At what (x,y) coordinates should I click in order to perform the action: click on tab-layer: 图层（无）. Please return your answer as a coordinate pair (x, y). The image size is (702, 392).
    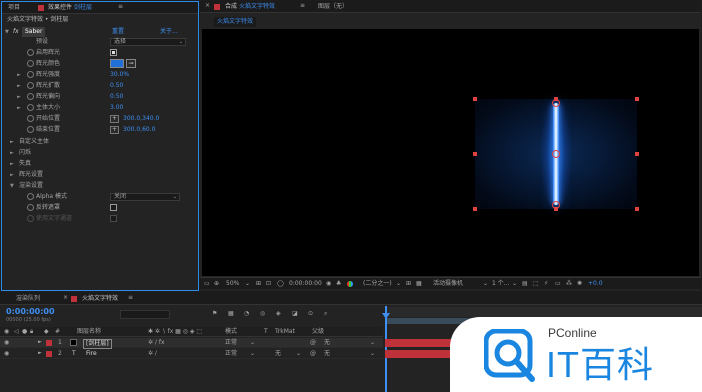
    Looking at the image, I should click on (333, 7).